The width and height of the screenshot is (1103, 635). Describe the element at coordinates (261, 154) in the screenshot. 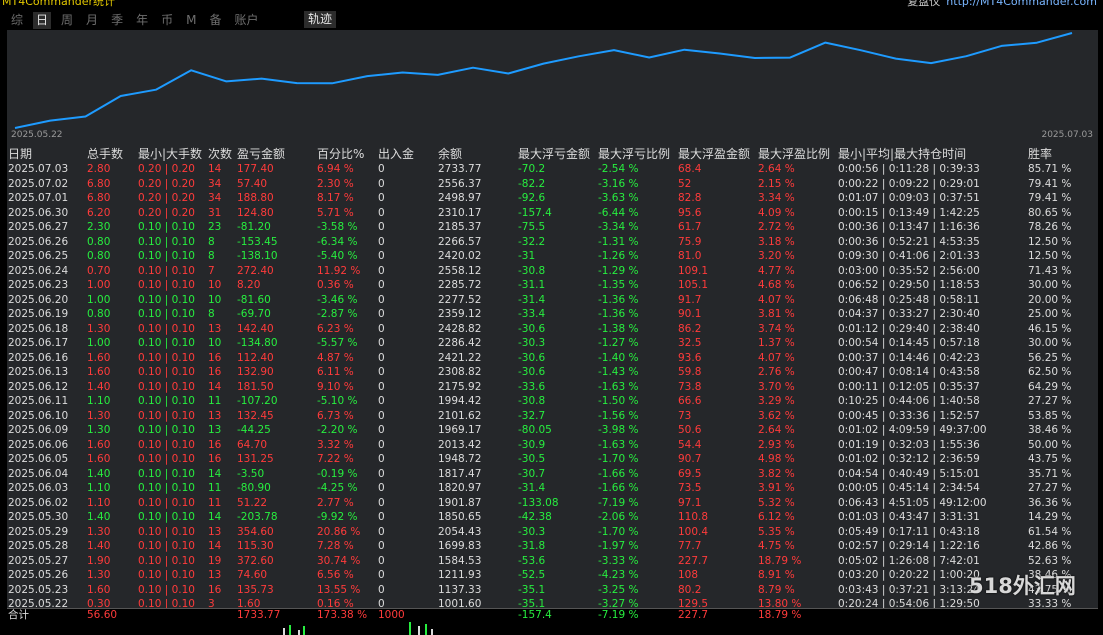

I see `column-header-pnl: 盈亏金额` at that location.